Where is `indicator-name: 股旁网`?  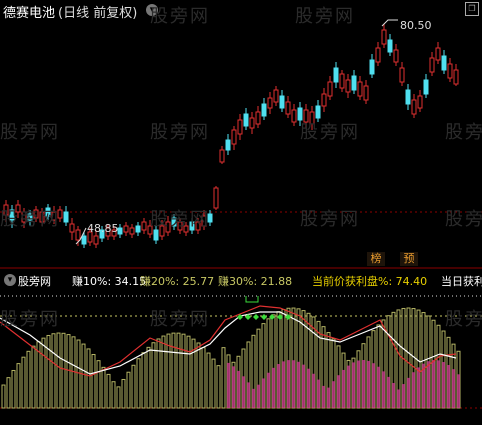
indicator-name: 股旁网 is located at coordinates (34, 281).